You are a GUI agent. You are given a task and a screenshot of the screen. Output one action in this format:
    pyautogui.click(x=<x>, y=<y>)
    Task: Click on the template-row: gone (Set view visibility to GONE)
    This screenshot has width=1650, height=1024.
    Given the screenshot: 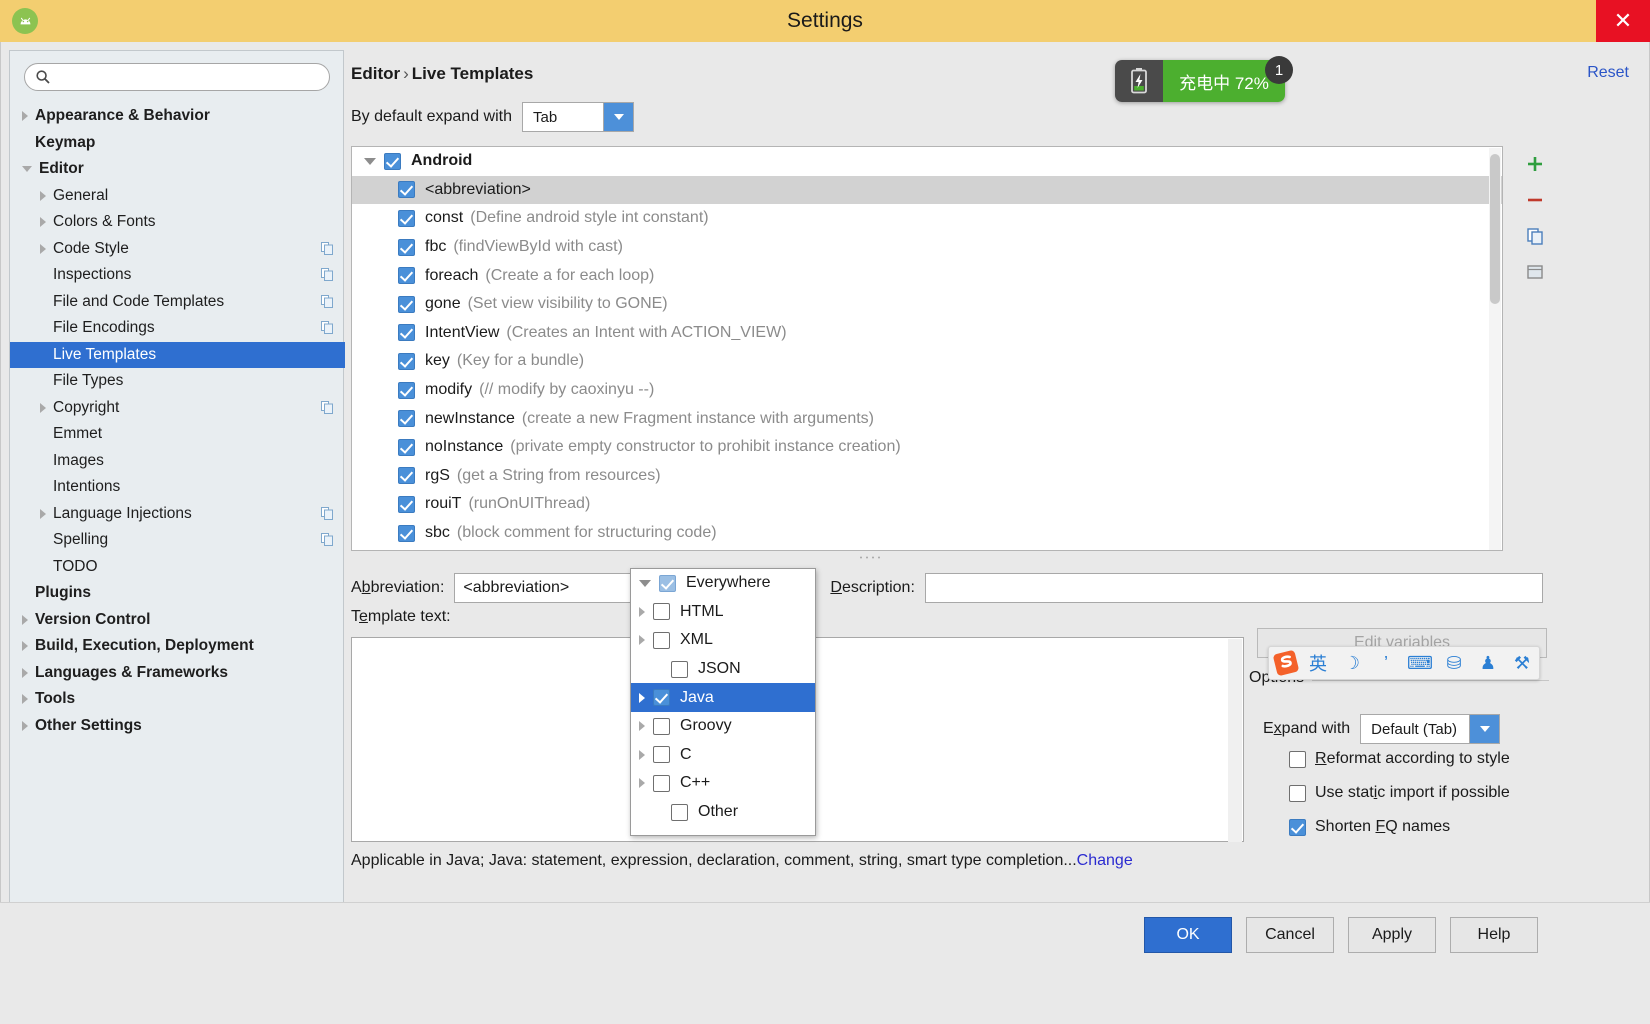 What is the action you would take?
    pyautogui.click(x=927, y=304)
    